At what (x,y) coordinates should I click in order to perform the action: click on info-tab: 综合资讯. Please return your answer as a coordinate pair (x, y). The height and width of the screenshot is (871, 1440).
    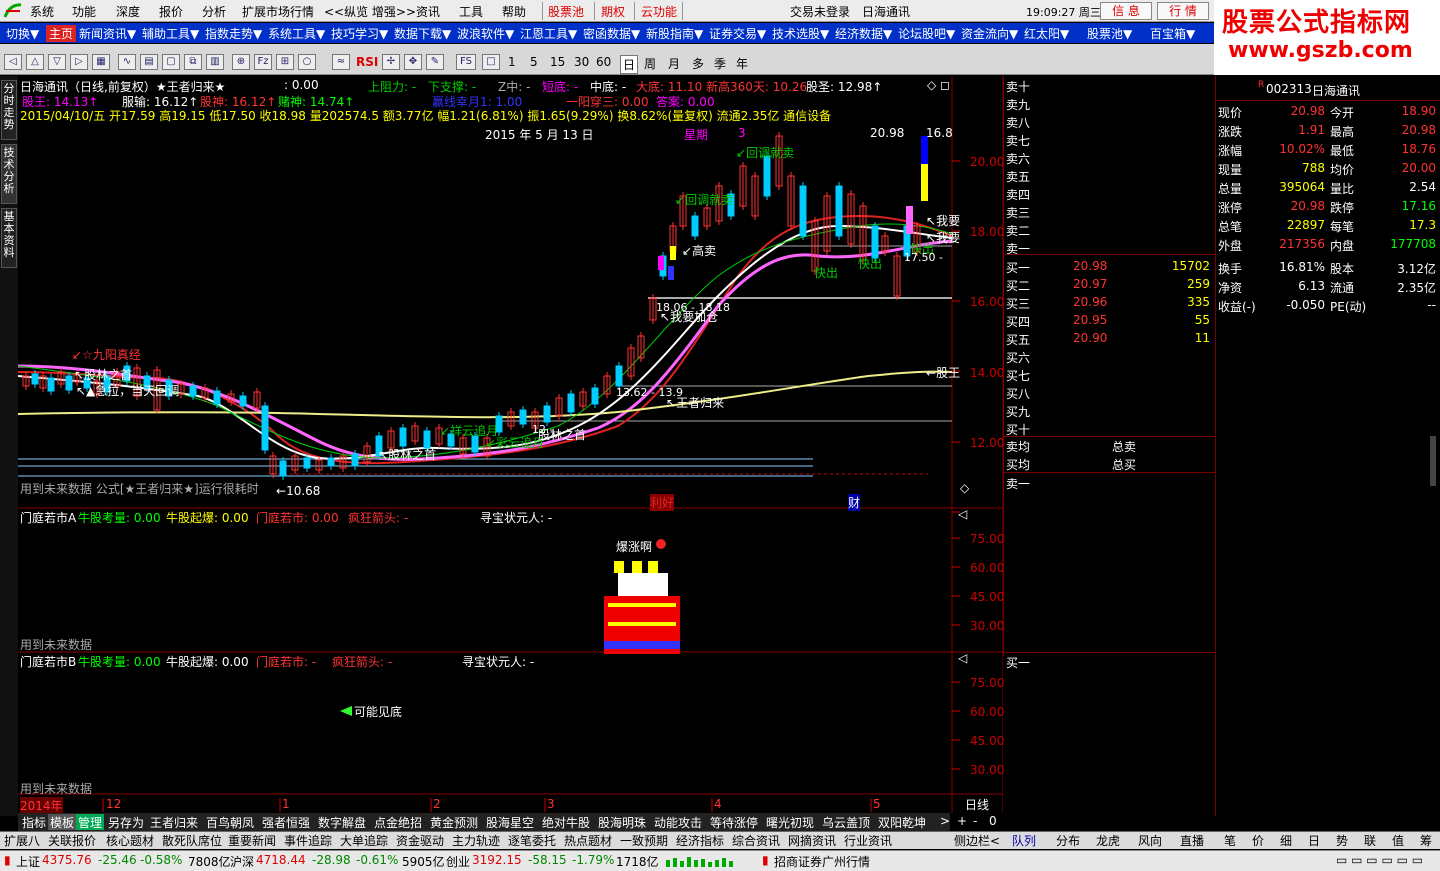
    Looking at the image, I should click on (756, 840).